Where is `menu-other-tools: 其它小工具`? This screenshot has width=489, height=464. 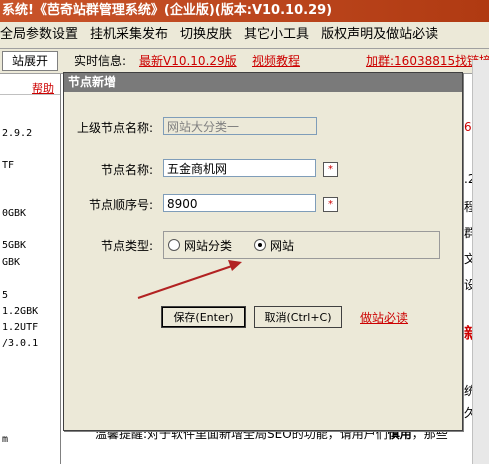 menu-other-tools: 其它小工具 is located at coordinates (277, 35).